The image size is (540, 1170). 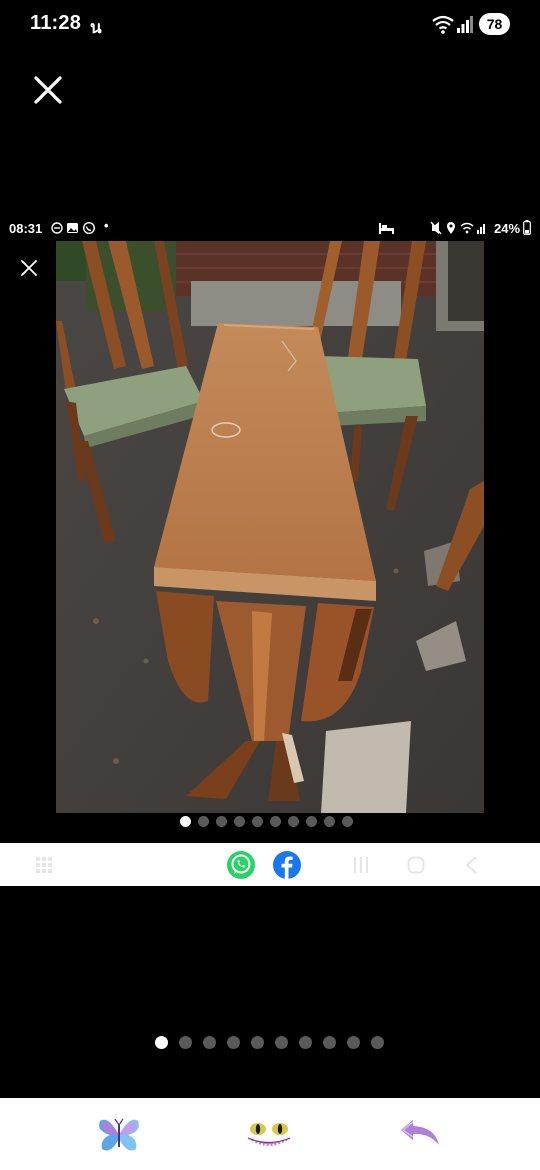 I want to click on outer-carousel-dots, so click(x=269, y=1042).